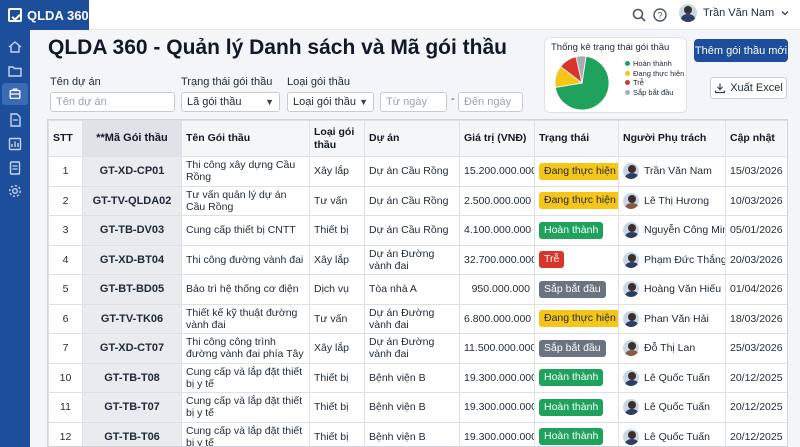  I want to click on legend-item: Hoàn thành, so click(654, 64).